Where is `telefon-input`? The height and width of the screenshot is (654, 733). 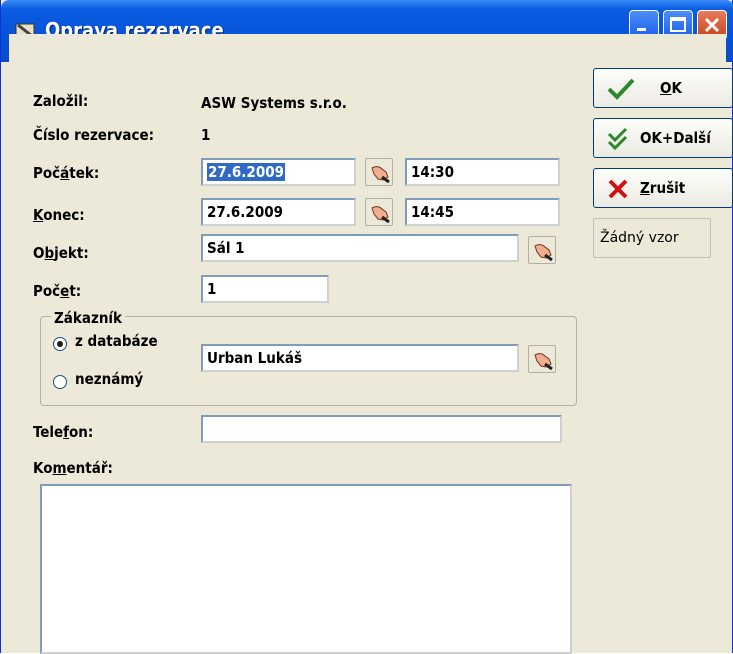
telefon-input is located at coordinates (381, 429).